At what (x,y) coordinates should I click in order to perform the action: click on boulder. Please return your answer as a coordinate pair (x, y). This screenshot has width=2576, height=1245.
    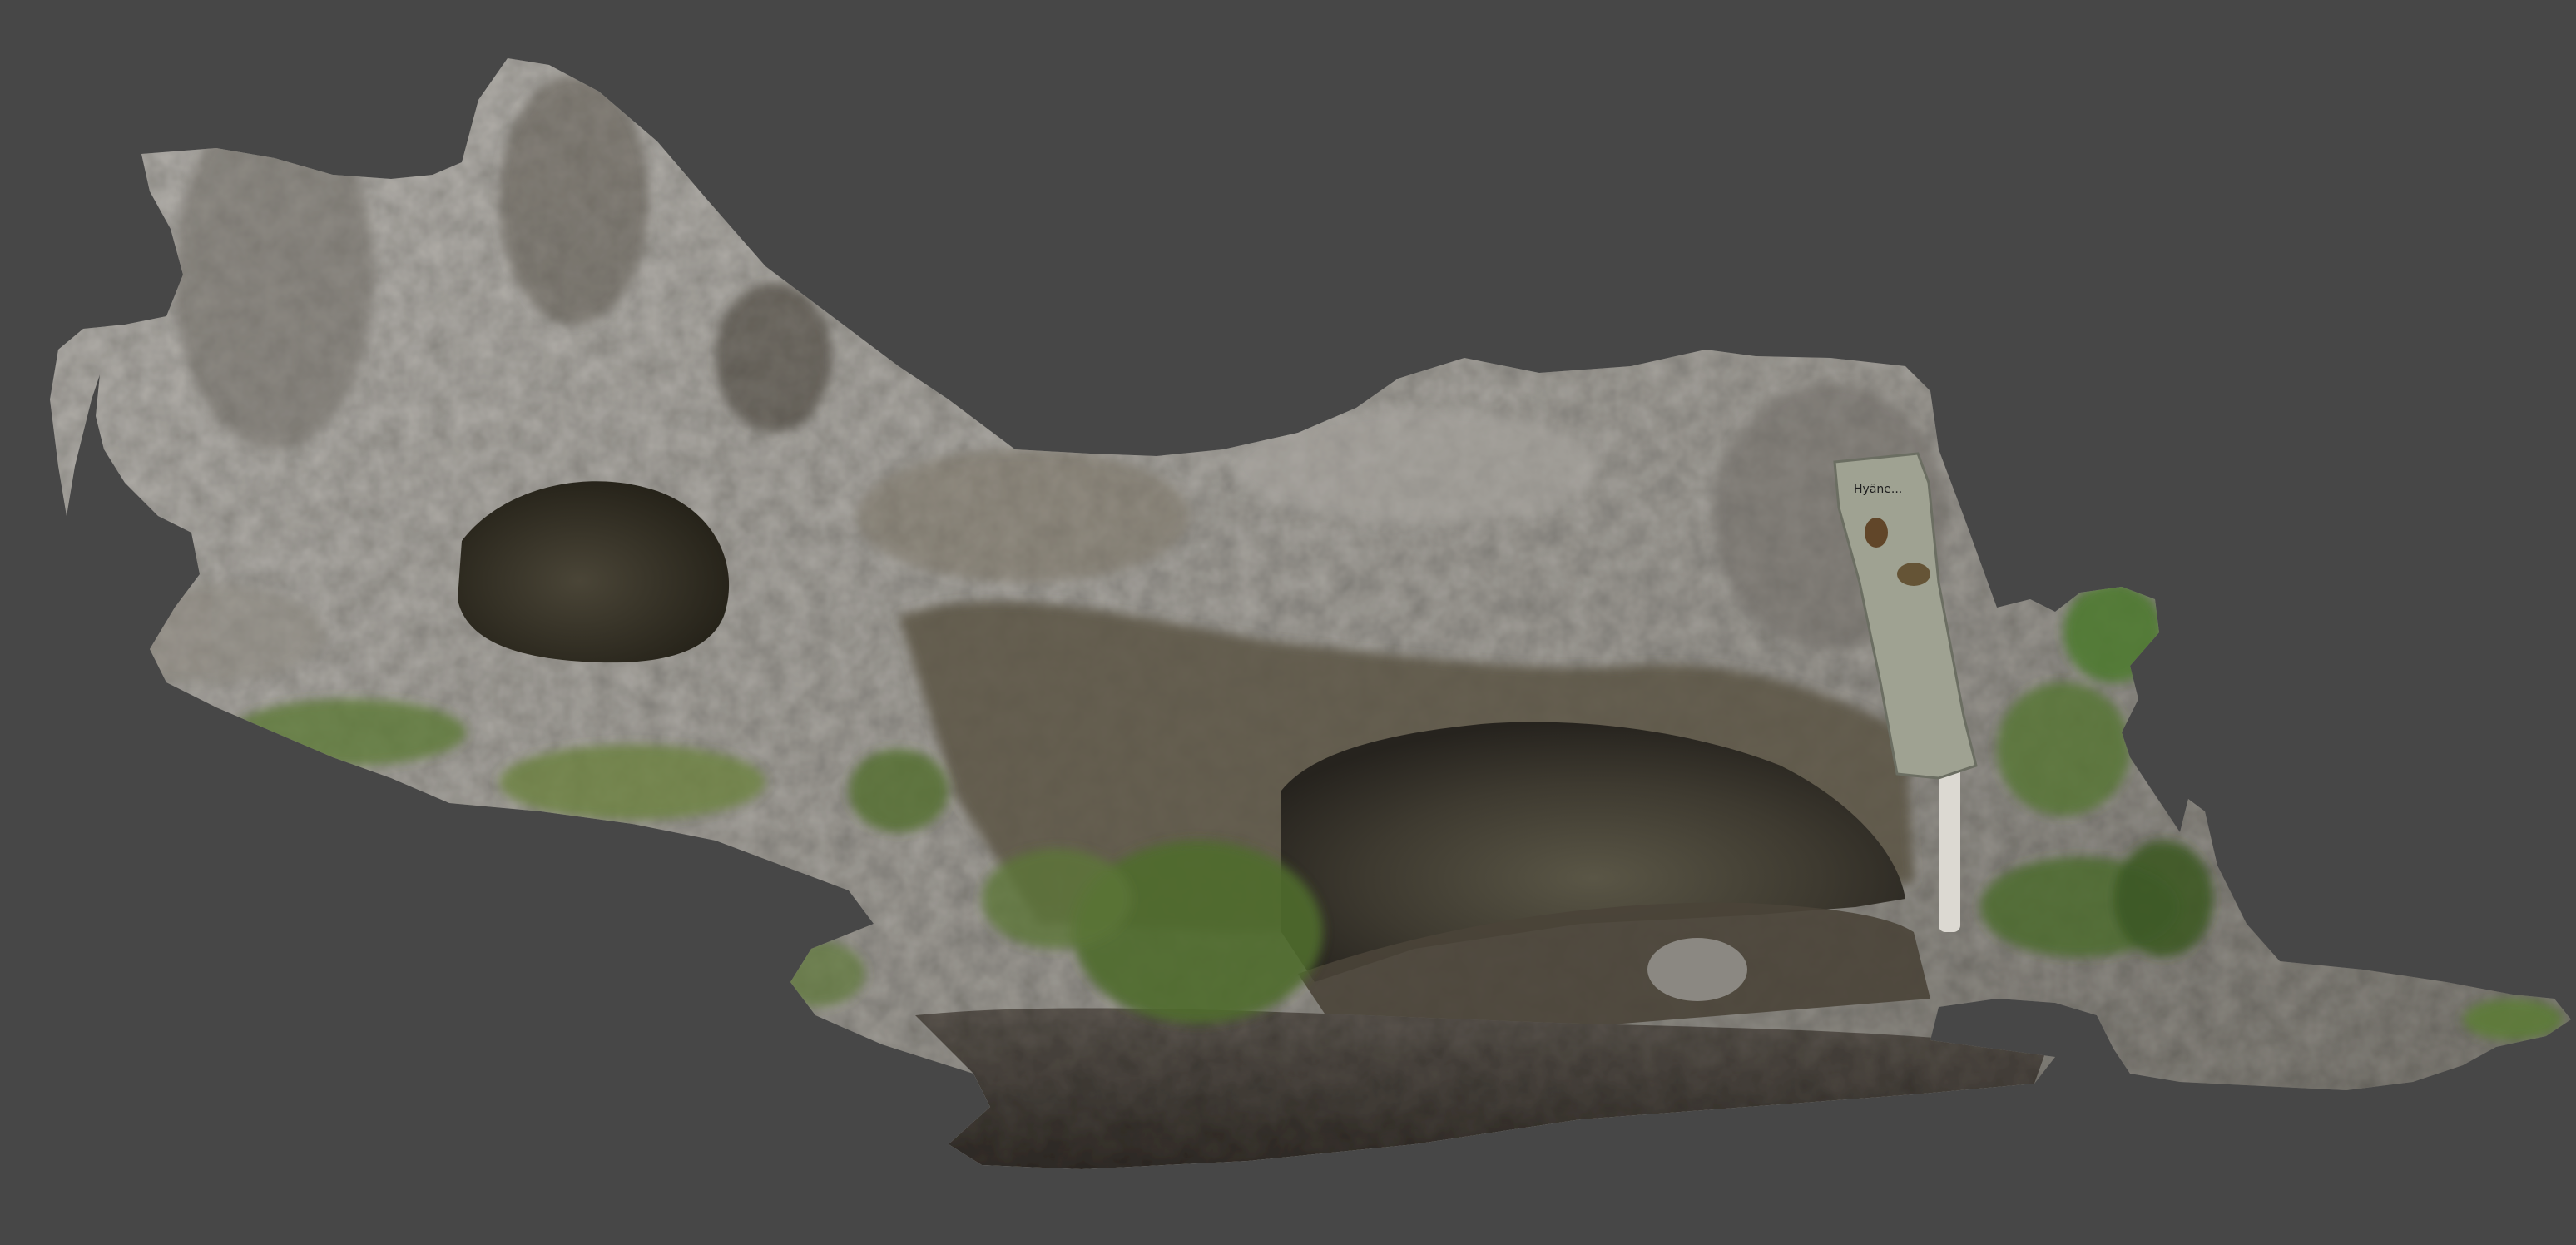
    Looking at the image, I should click on (1697, 969).